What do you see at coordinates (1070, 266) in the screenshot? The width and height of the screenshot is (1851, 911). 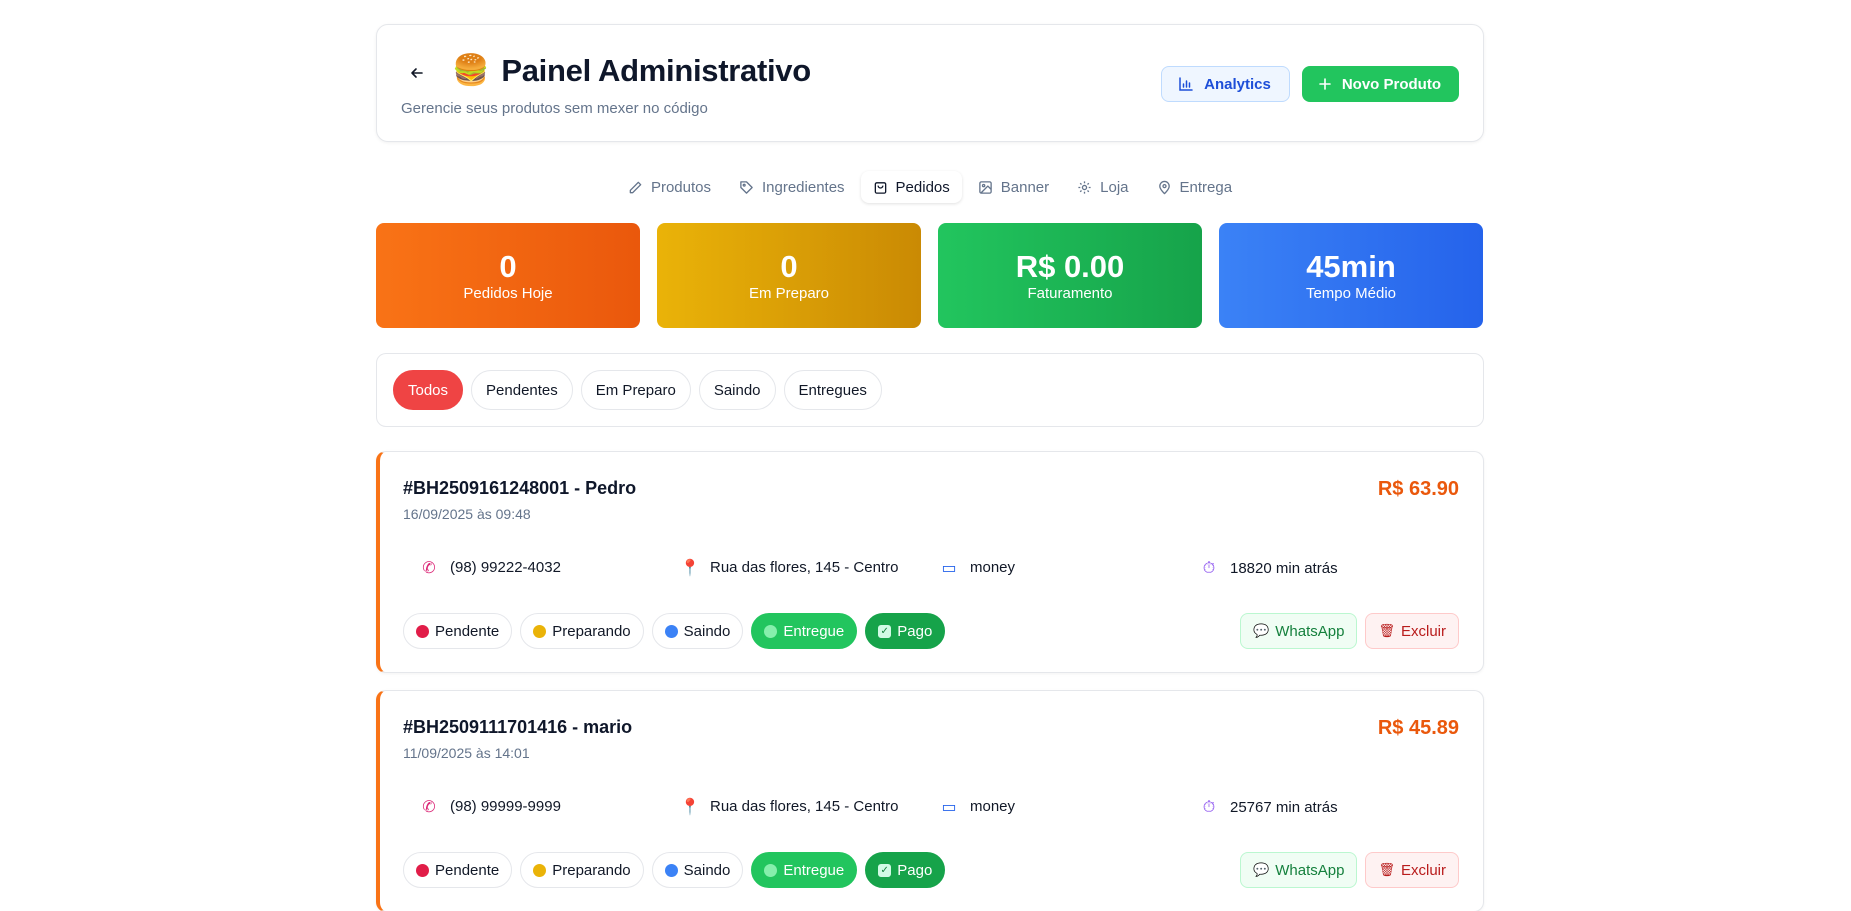 I see `stat-value: R$ 0.00` at bounding box center [1070, 266].